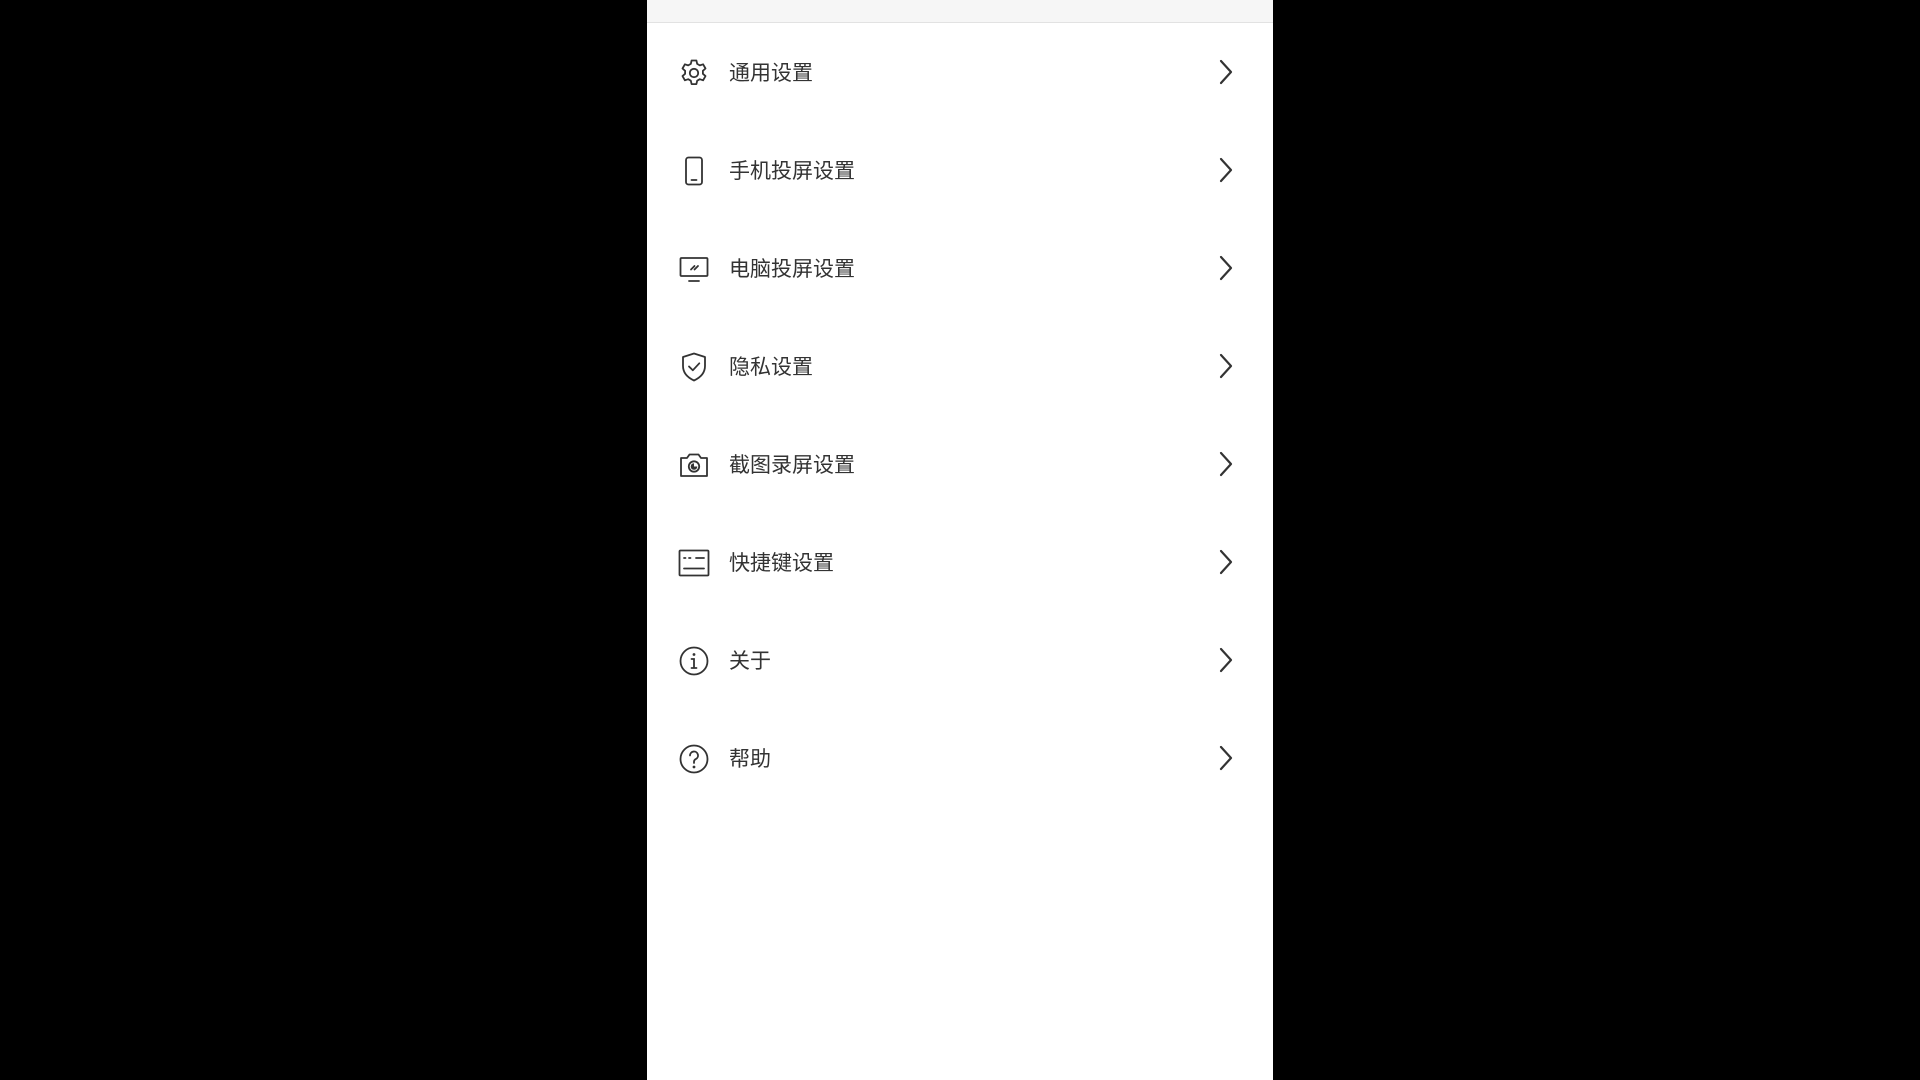  I want to click on menu-item-screenshot-recording-settings: 截图录屏设置, so click(960, 464).